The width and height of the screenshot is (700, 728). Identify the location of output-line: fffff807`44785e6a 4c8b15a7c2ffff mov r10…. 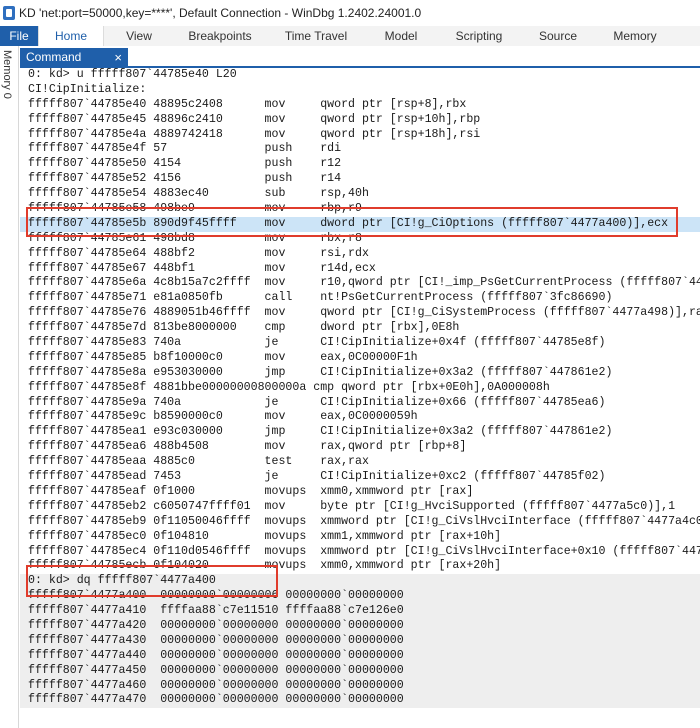
(364, 283).